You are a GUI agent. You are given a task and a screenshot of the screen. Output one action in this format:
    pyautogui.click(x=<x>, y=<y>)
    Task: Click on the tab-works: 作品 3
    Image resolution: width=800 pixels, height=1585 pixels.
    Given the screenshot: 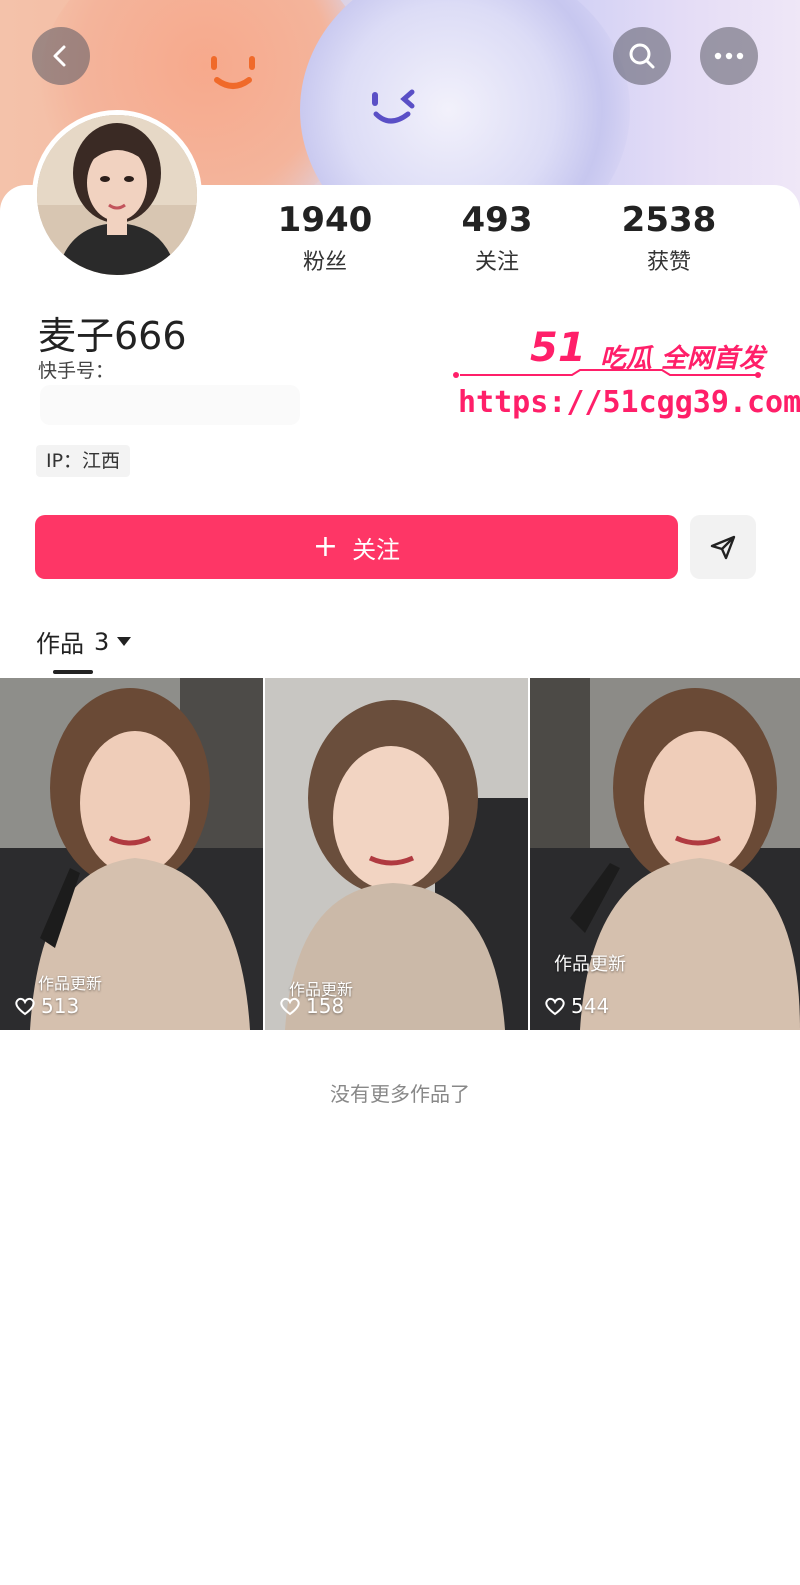 What is the action you would take?
    pyautogui.click(x=84, y=641)
    